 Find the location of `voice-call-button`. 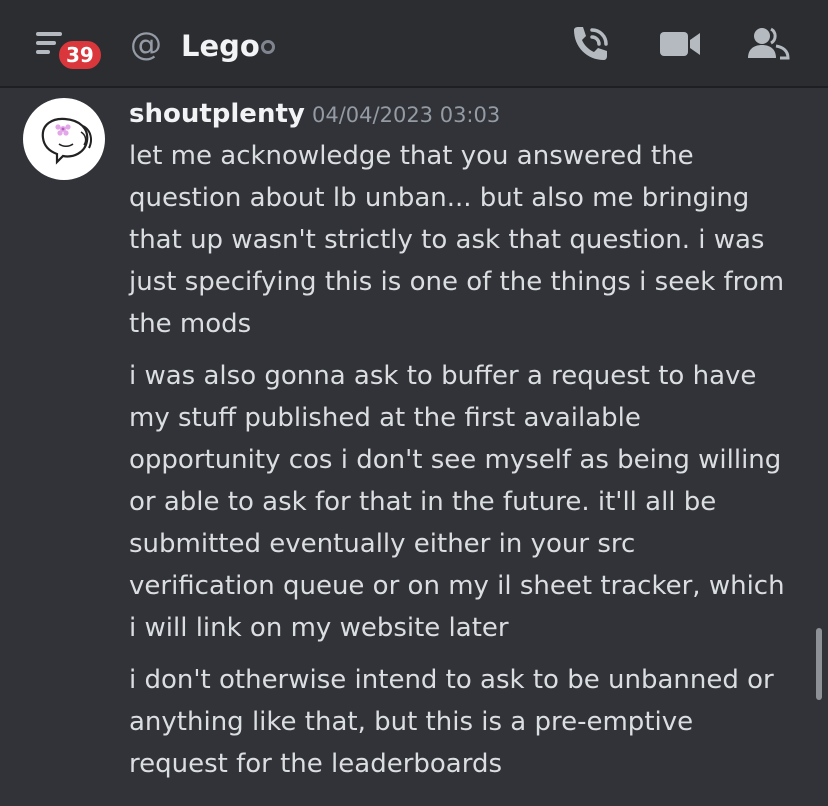

voice-call-button is located at coordinates (592, 44).